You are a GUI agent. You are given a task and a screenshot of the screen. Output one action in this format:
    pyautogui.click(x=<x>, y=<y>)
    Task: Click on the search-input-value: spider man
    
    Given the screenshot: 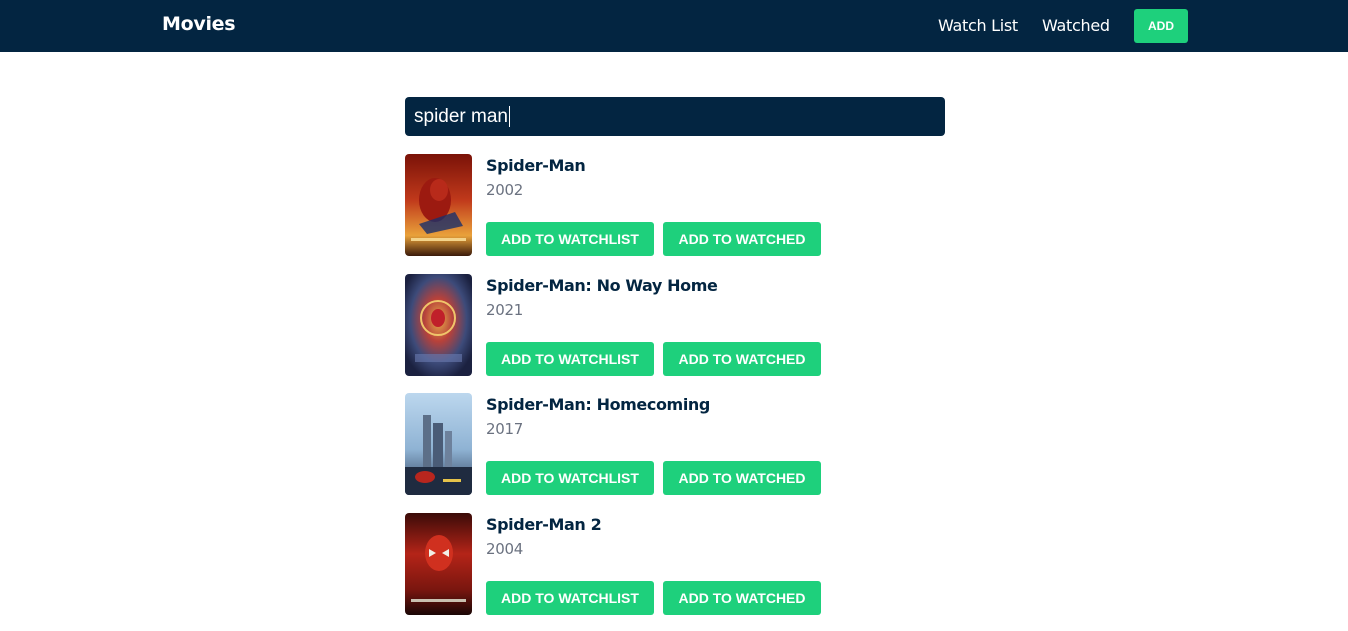 What is the action you would take?
    pyautogui.click(x=461, y=116)
    